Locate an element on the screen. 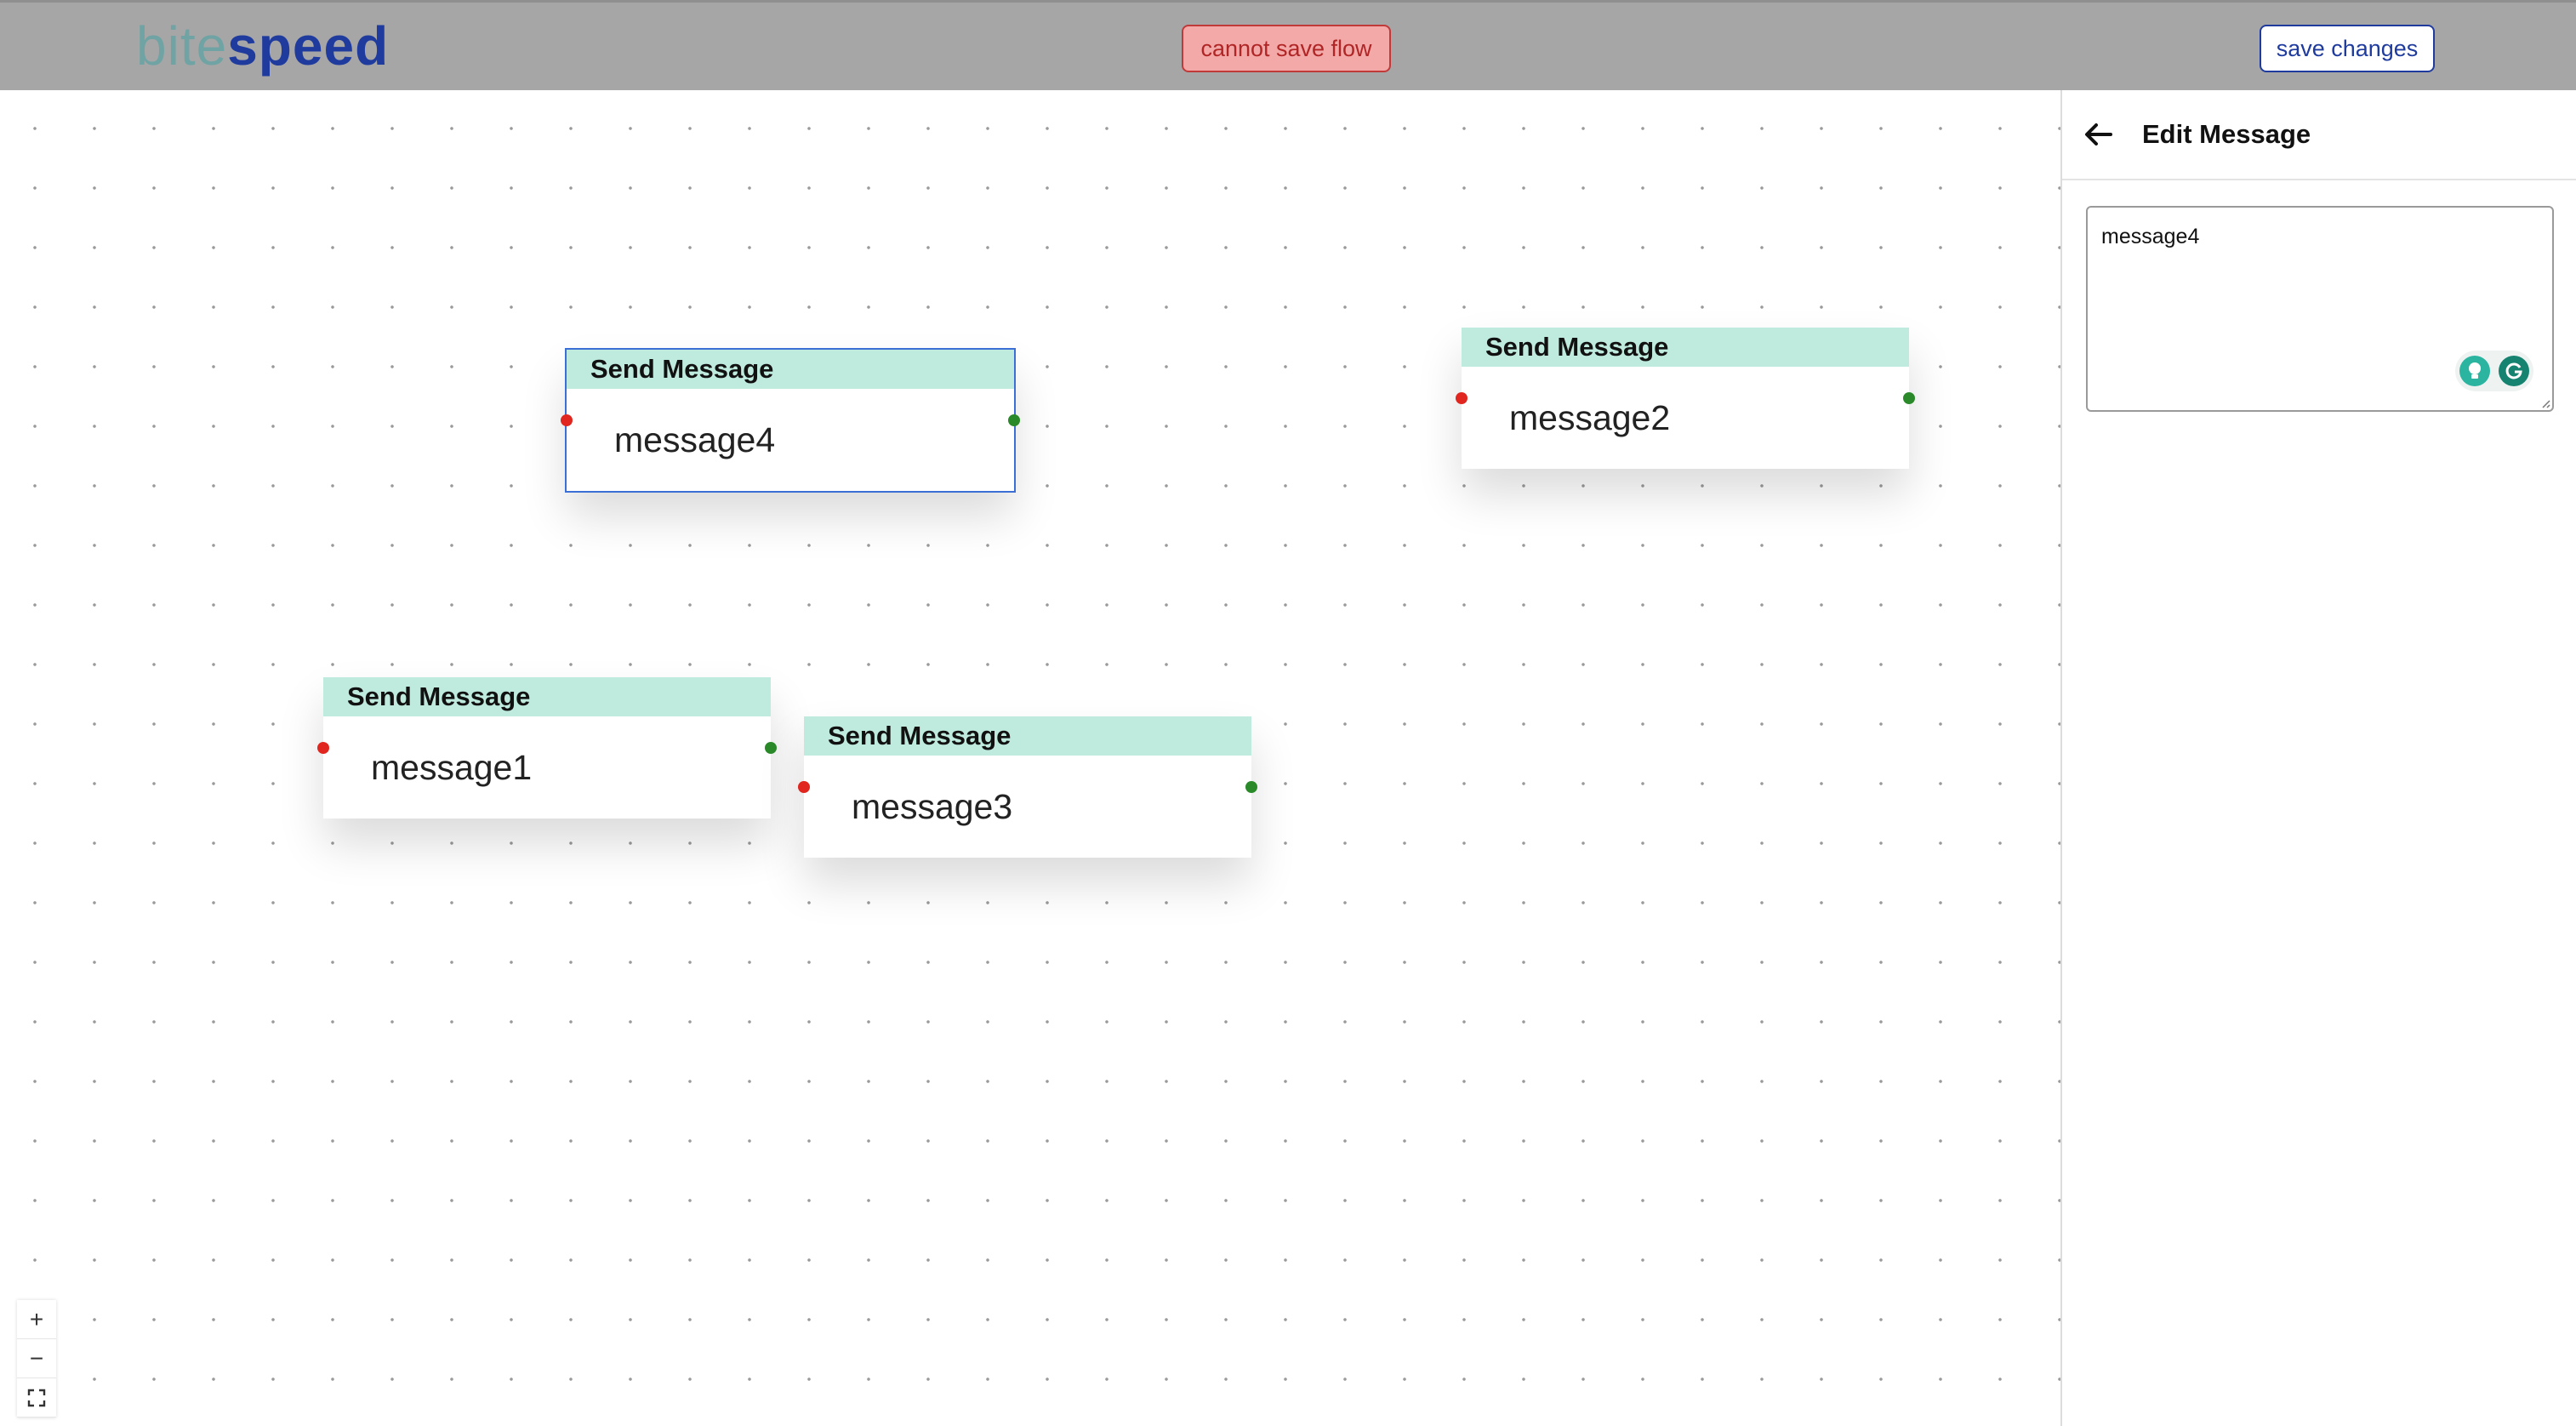 This screenshot has width=2576, height=1426. message-text-field: message4 is located at coordinates (2320, 309).